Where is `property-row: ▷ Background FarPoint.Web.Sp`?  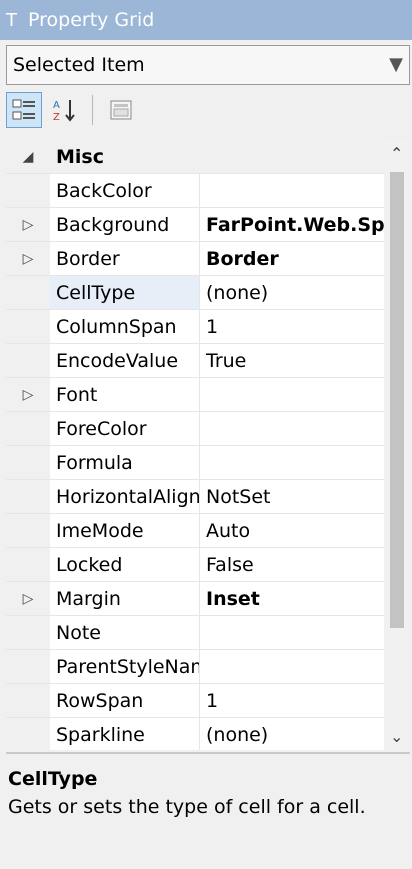 property-row: ▷ Background FarPoint.Web.Sp is located at coordinates (195, 225).